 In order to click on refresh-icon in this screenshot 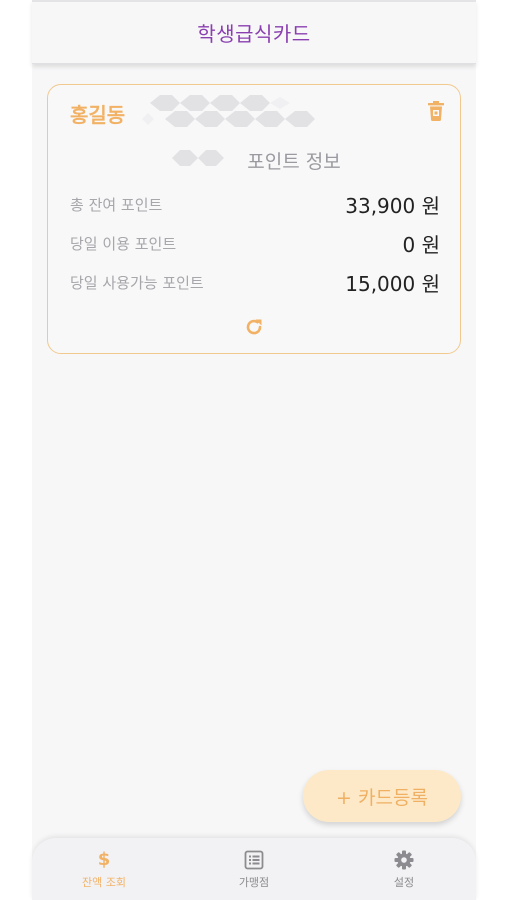, I will do `click(254, 327)`.